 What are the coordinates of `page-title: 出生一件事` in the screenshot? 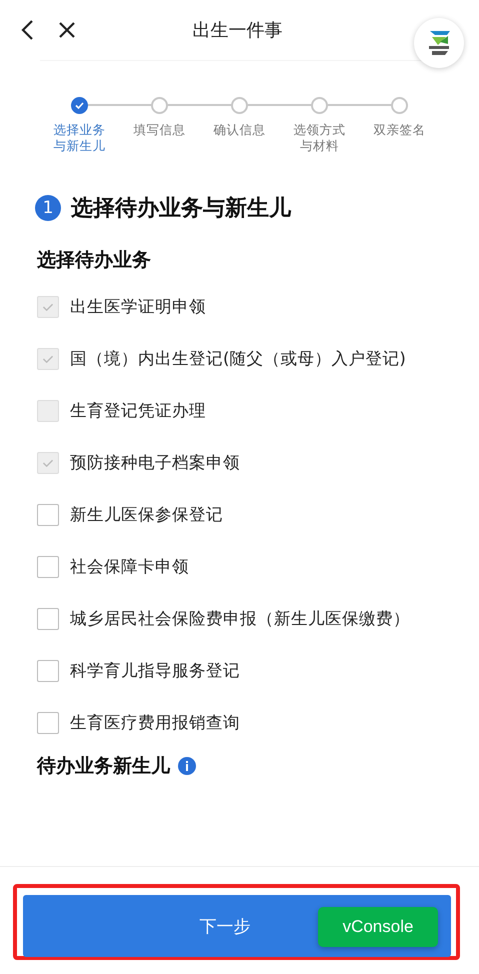 It's located at (238, 30).